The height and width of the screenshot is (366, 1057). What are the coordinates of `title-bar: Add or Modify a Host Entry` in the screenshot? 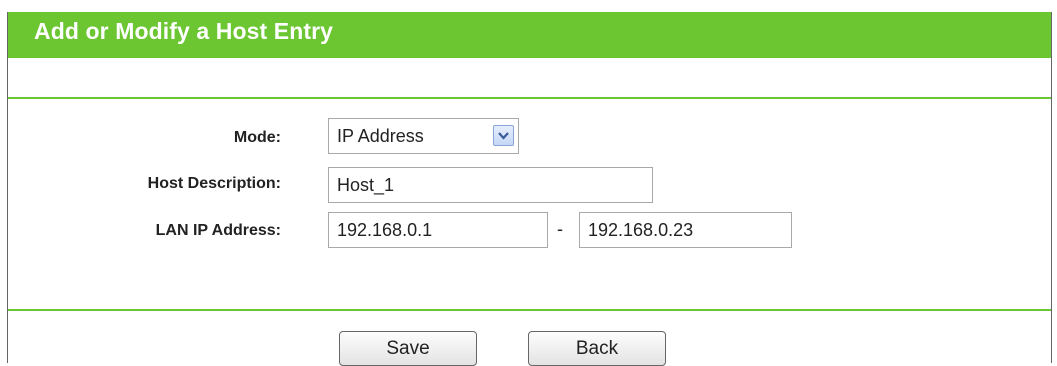 It's located at (529, 35).